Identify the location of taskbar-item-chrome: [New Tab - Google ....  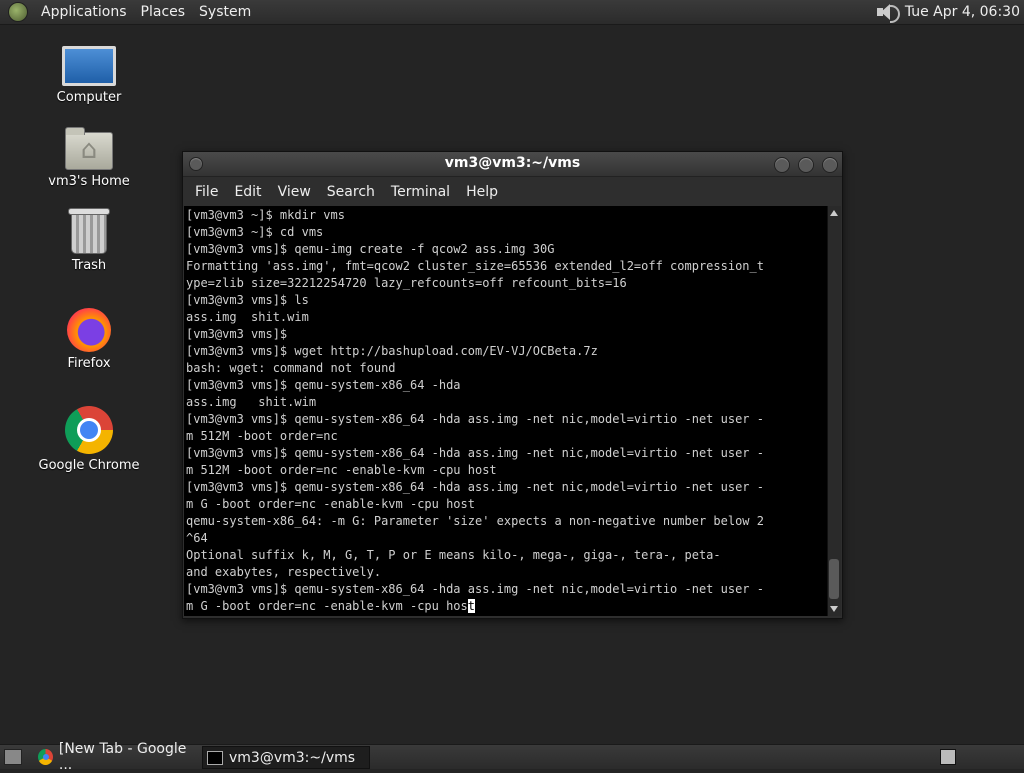
(114, 757).